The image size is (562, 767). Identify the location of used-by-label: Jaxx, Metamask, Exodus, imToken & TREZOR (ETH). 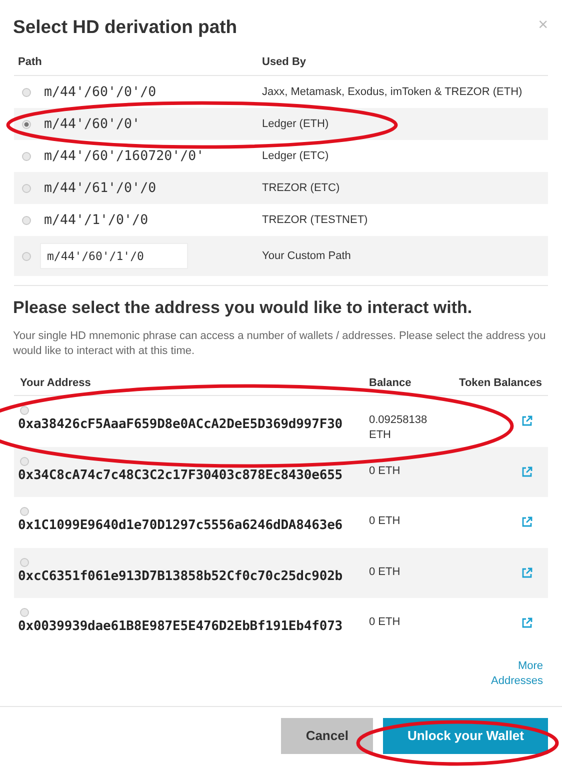
(393, 92).